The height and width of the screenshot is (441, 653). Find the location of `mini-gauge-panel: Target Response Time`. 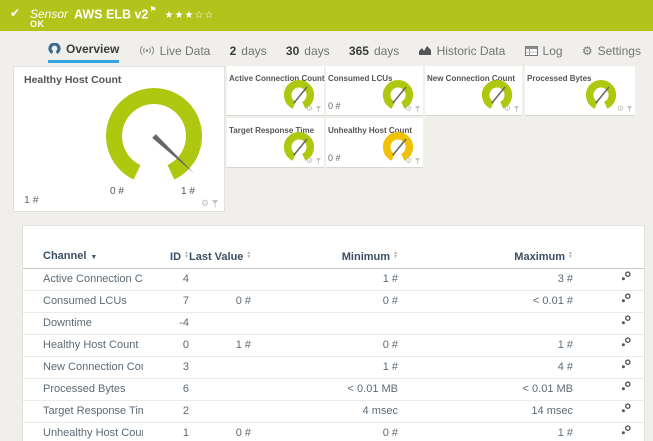

mini-gauge-panel: Target Response Time is located at coordinates (275, 143).